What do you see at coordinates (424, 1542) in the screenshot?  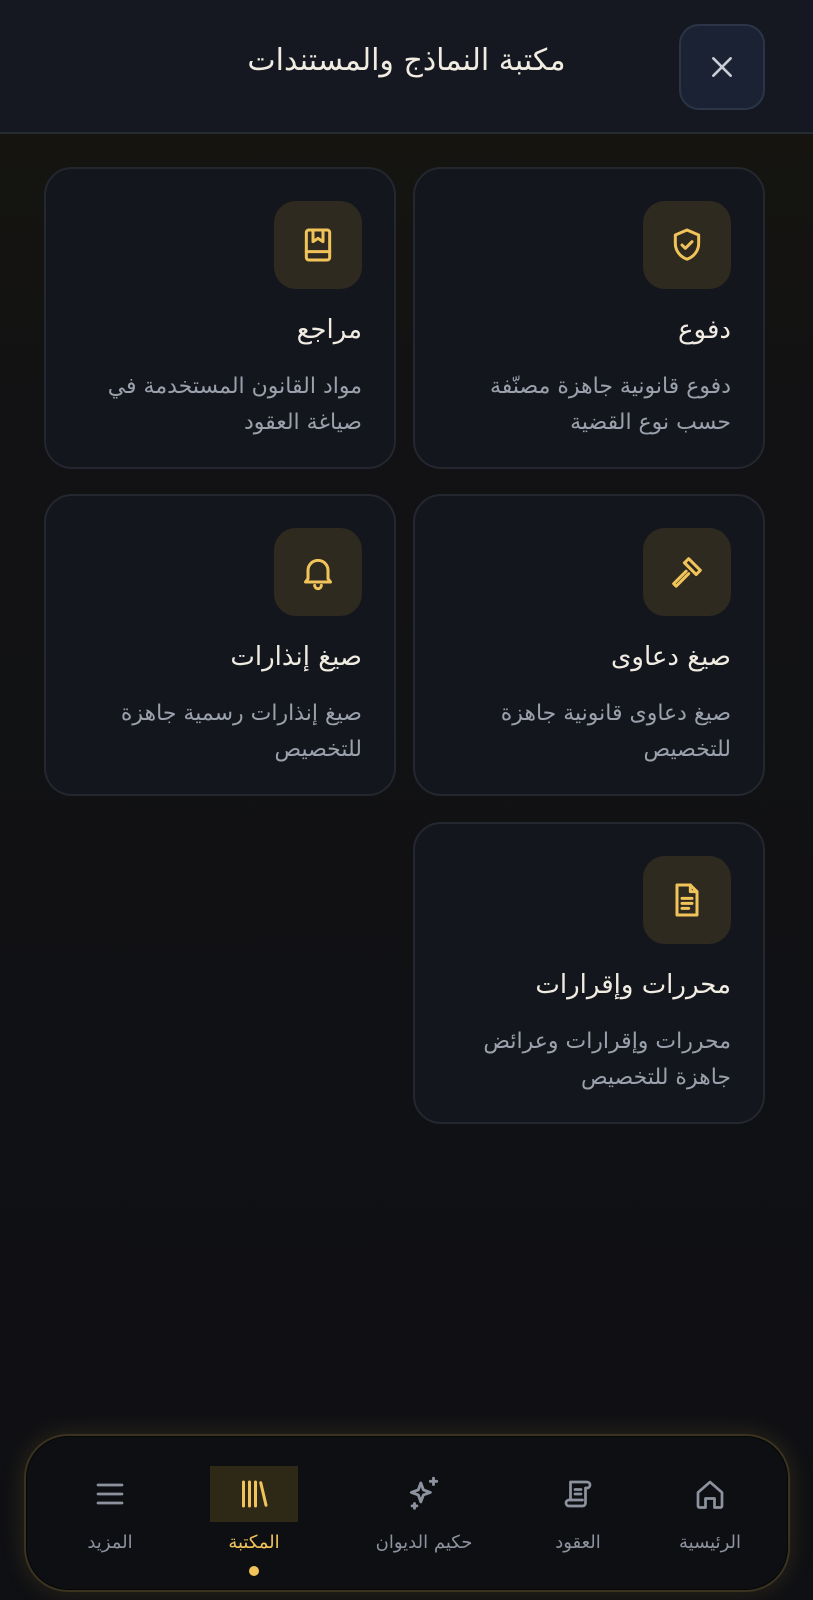 I see `nav-label: حكيم الديوان` at bounding box center [424, 1542].